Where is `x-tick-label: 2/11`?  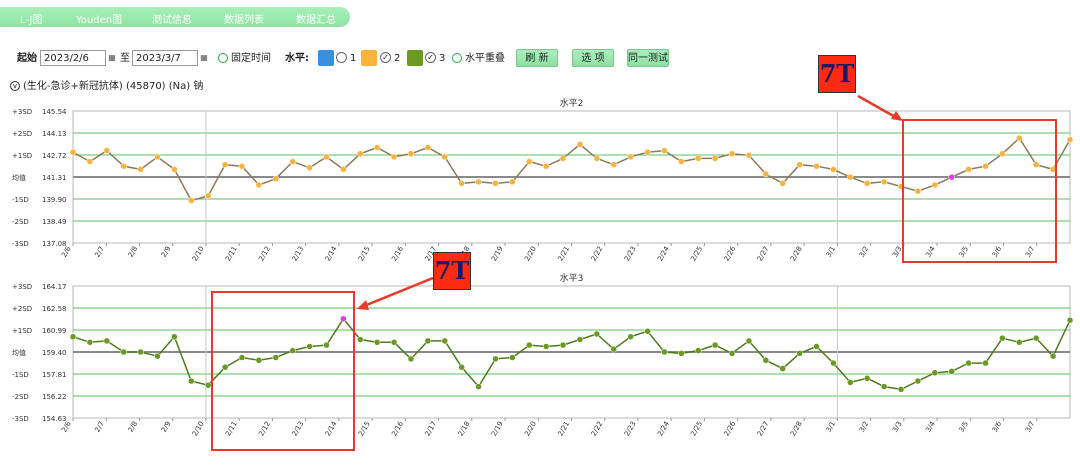
x-tick-label: 2/11 is located at coordinates (231, 429).